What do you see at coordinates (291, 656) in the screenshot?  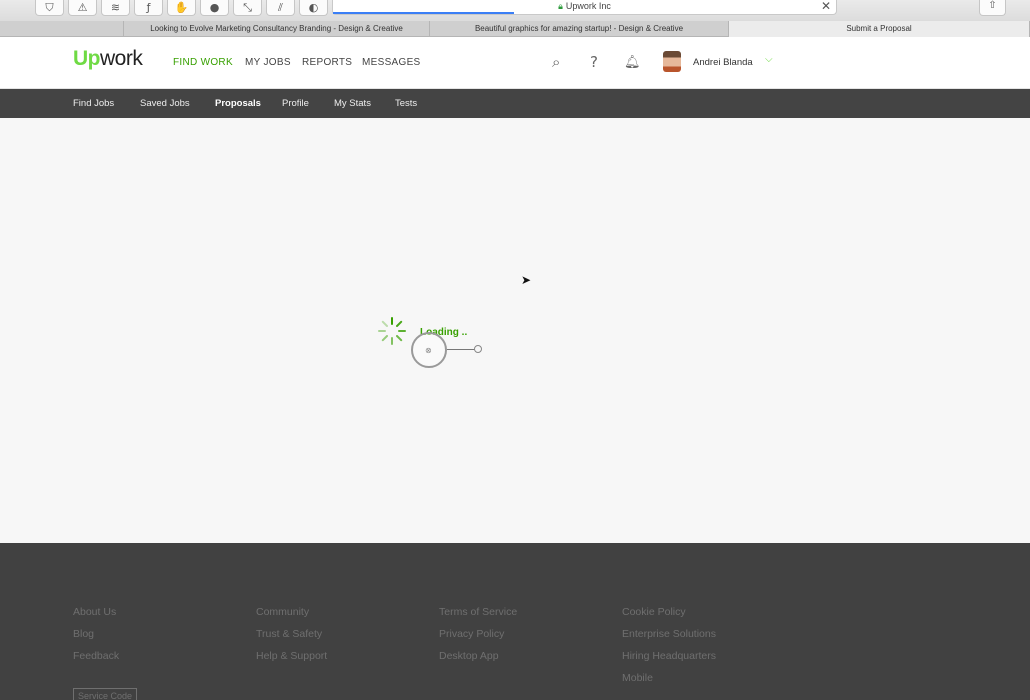 I see `footer-help-support: Help & Support` at bounding box center [291, 656].